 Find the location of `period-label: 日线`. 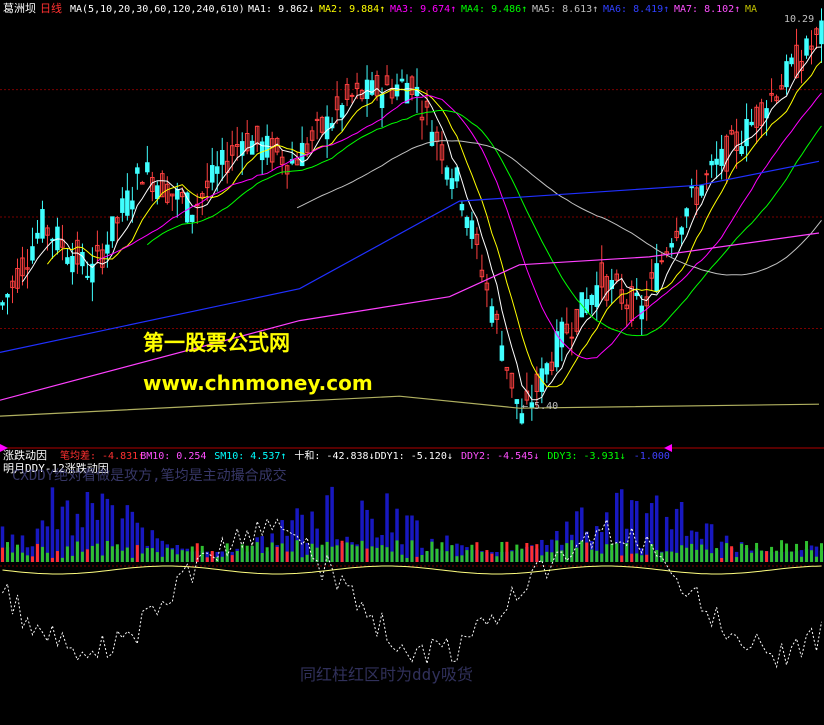

period-label: 日线 is located at coordinates (51, 8).